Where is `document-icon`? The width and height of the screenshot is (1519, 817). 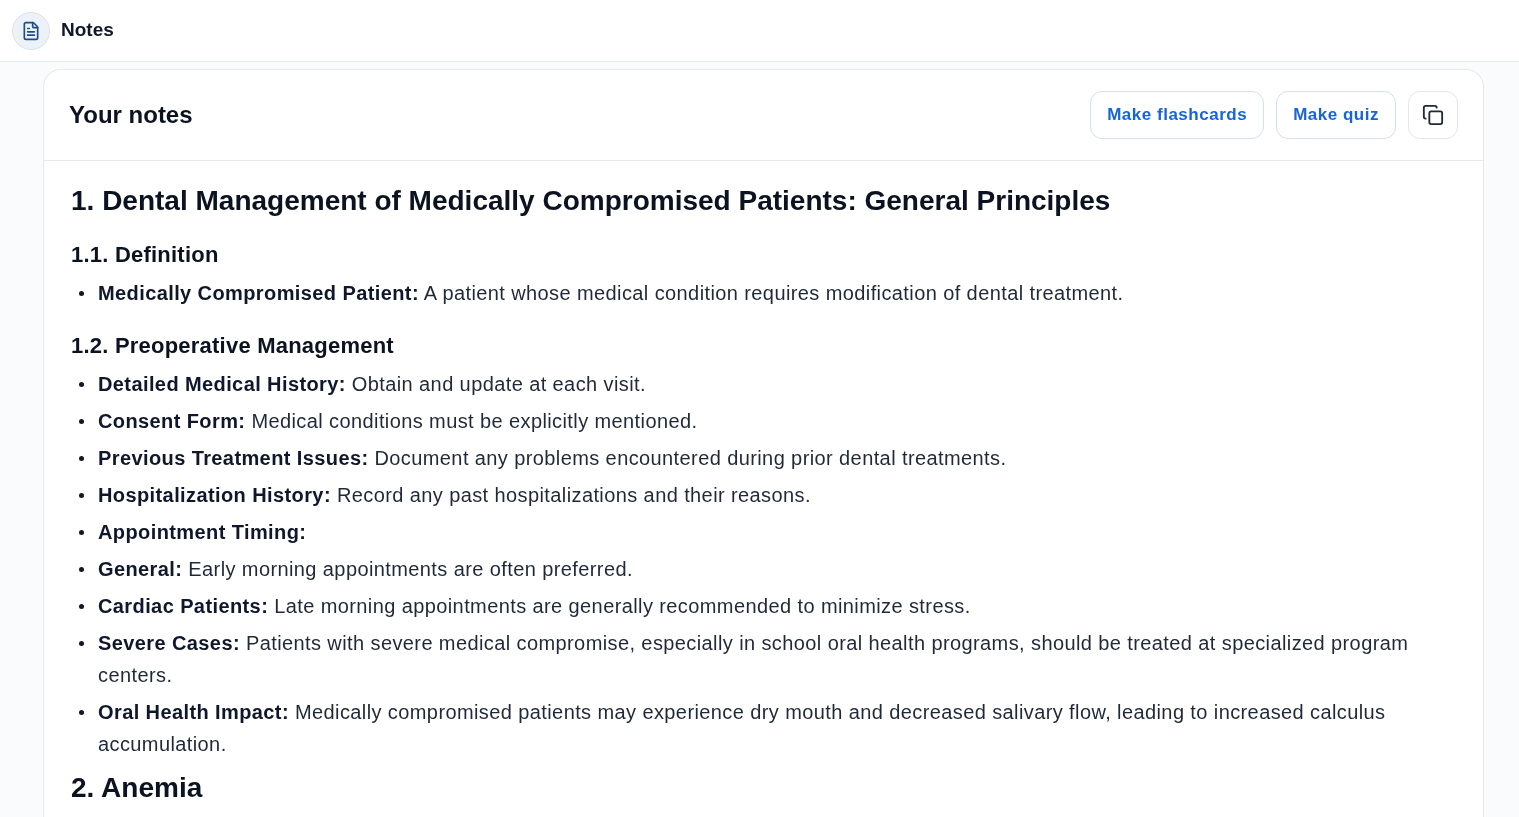 document-icon is located at coordinates (31, 30).